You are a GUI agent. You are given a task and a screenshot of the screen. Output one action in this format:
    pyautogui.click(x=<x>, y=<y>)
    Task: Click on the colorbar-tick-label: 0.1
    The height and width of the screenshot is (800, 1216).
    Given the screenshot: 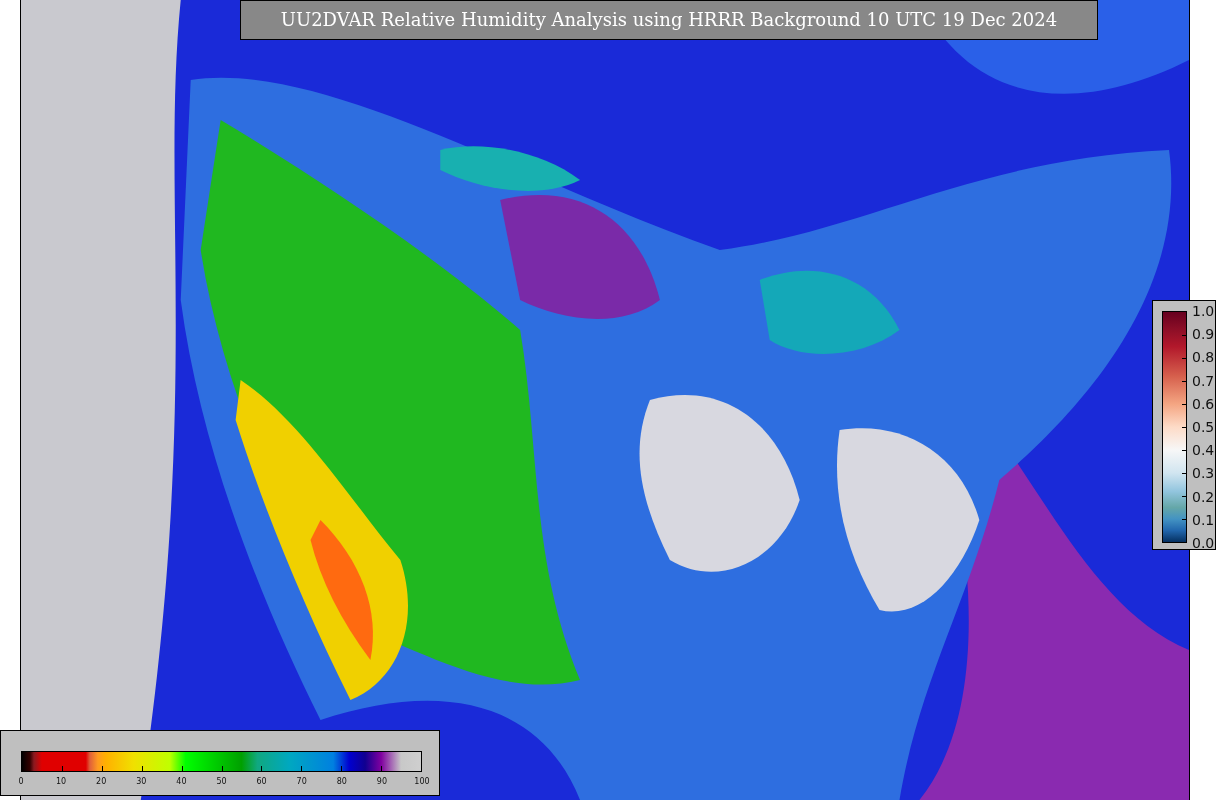 What is the action you would take?
    pyautogui.click(x=1203, y=519)
    